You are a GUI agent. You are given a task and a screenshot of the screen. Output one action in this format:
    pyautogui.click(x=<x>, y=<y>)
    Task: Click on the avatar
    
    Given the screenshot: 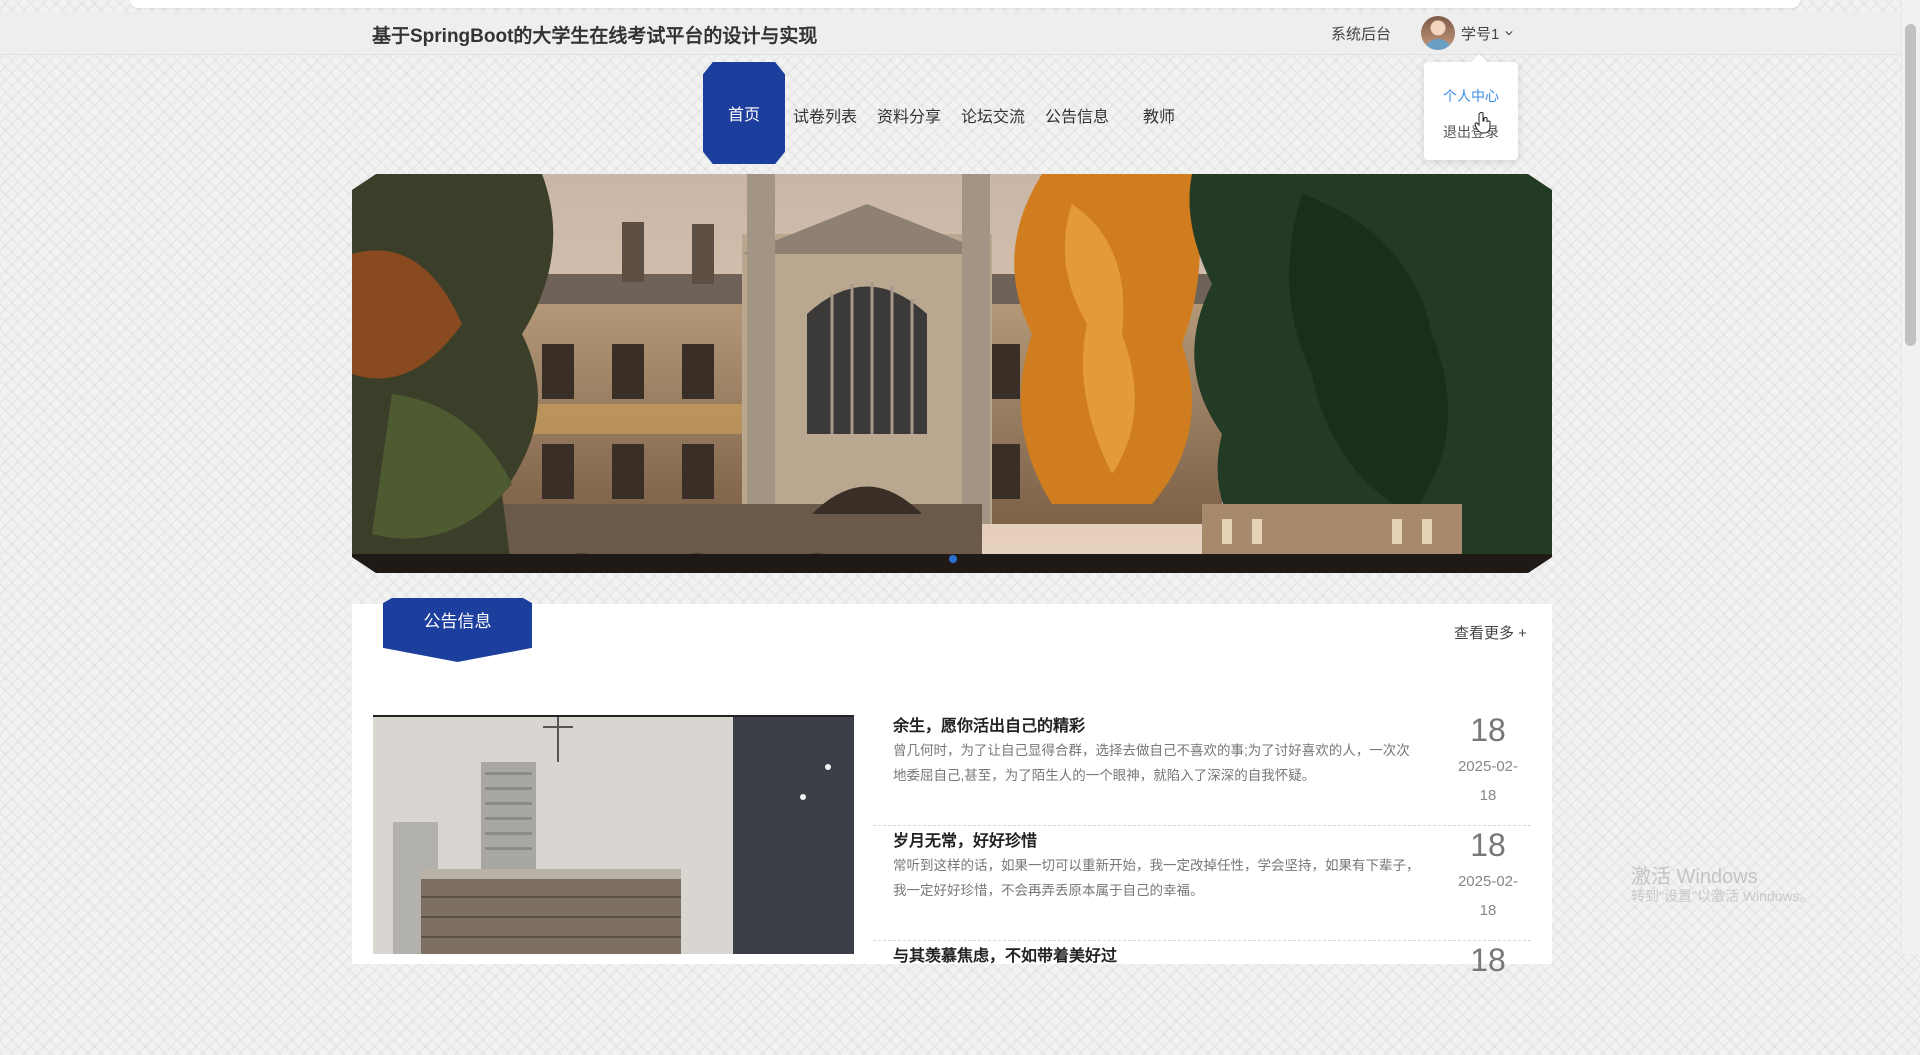 What is the action you would take?
    pyautogui.click(x=1438, y=33)
    